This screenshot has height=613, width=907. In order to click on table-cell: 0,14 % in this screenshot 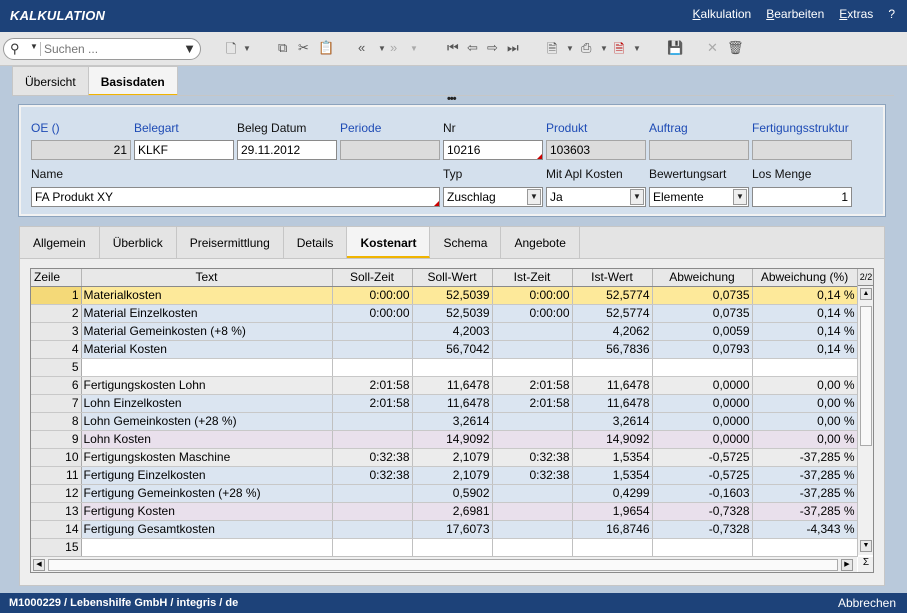, I will do `click(805, 295)`.